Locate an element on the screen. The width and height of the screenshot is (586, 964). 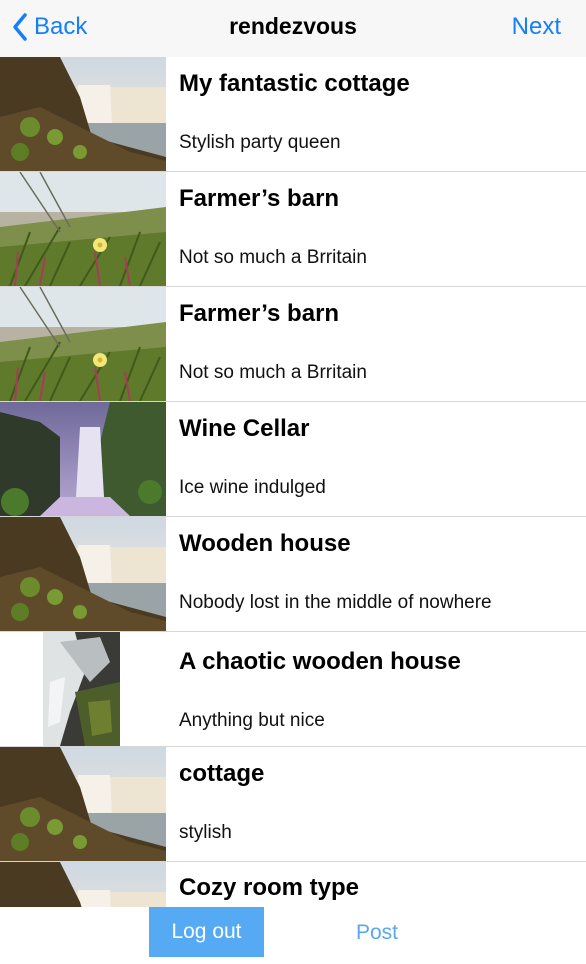
item-title: My fantastic cottage is located at coordinates (294, 83).